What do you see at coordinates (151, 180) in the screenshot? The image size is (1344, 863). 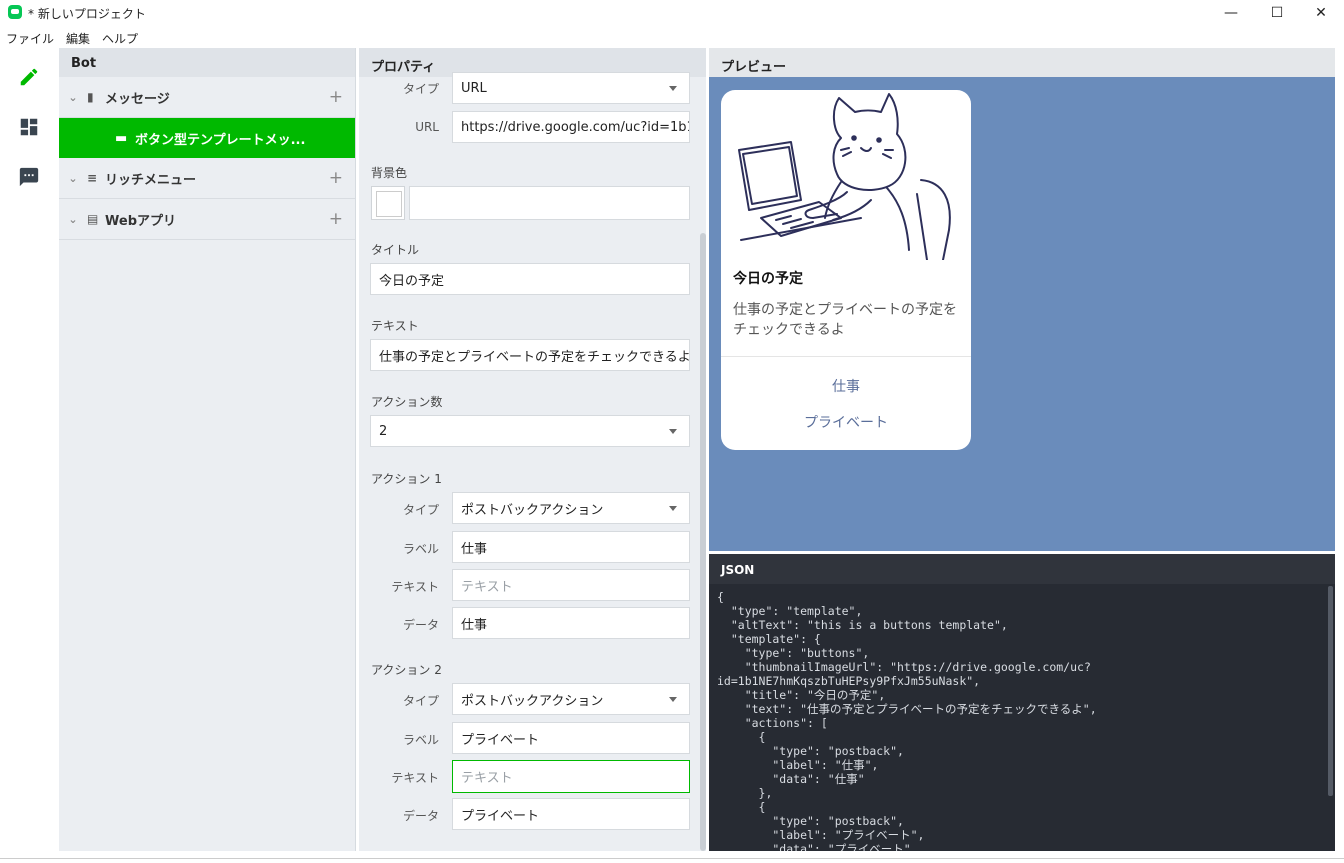 I see `tree-item-label: リッチメニュー` at bounding box center [151, 180].